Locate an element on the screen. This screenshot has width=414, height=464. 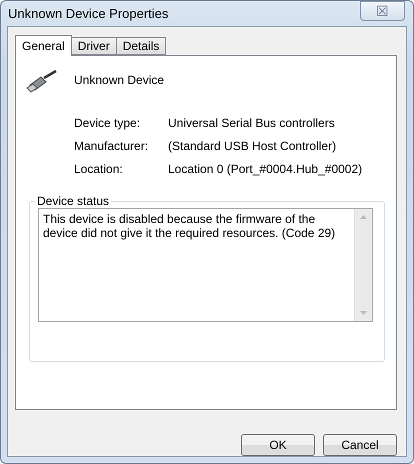
property-label: Manufacturer: is located at coordinates (112, 146).